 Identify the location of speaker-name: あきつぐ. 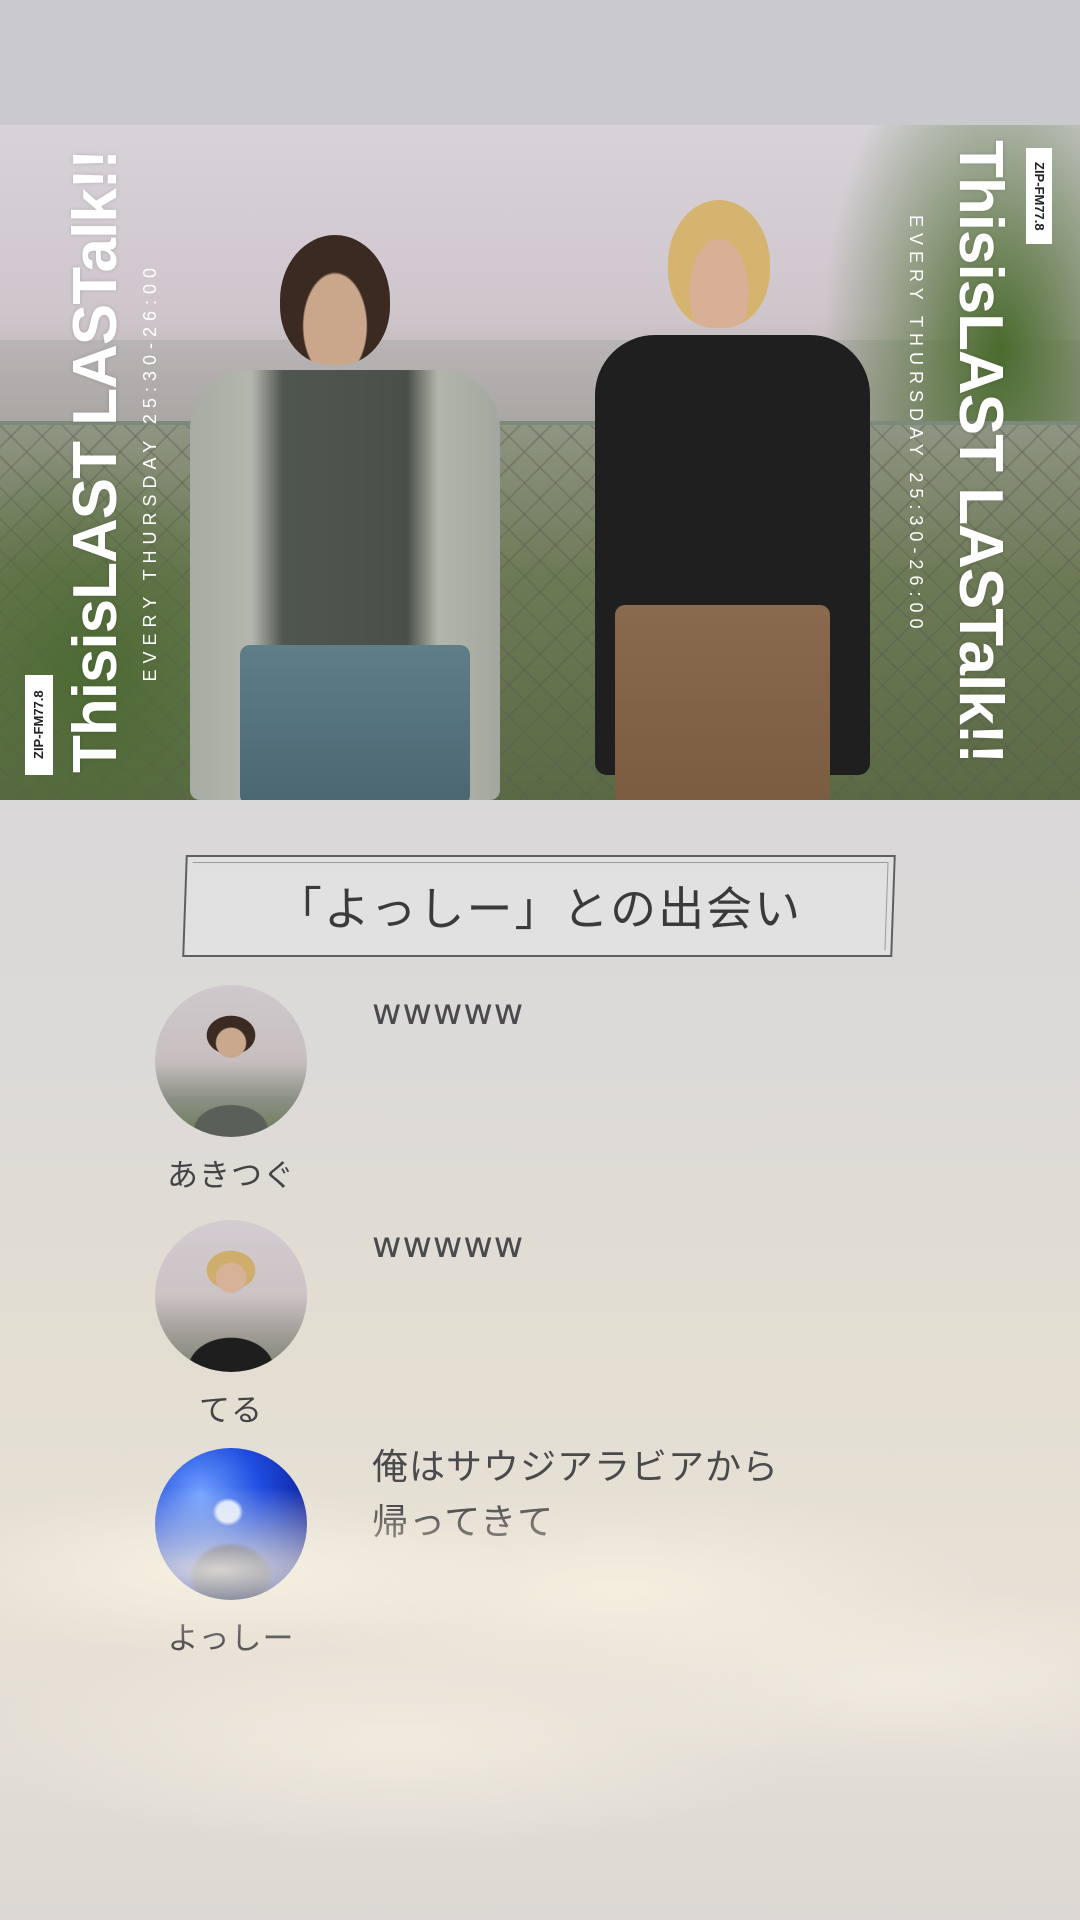
(231, 1176).